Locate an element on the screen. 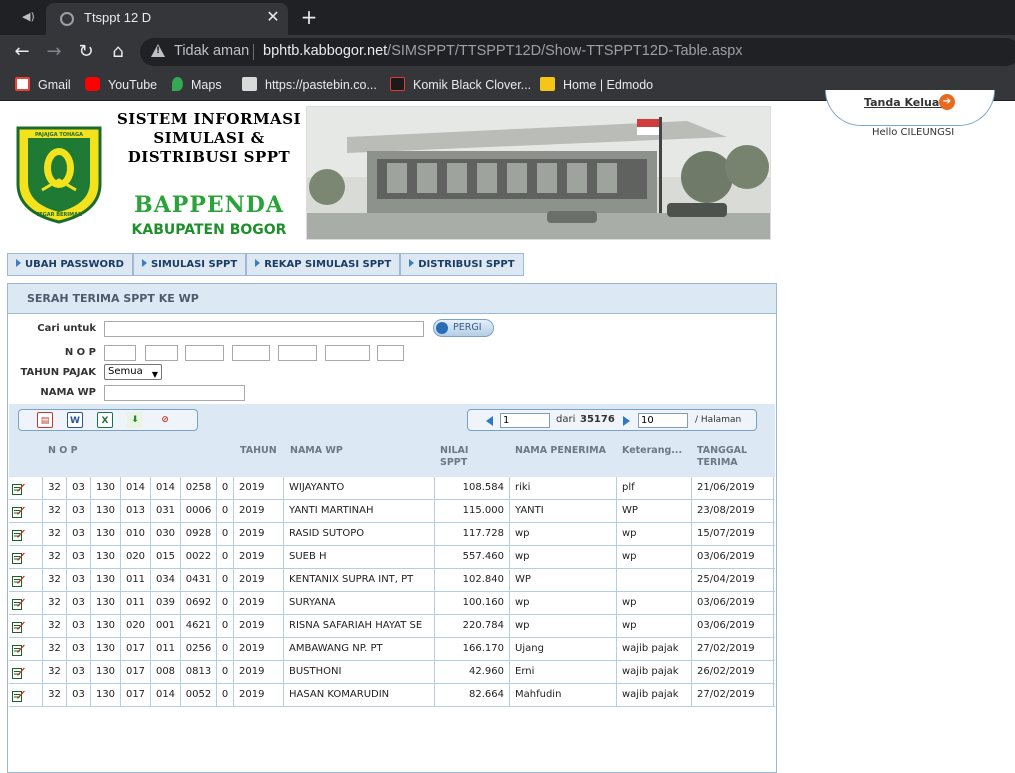 This screenshot has height=773, width=1015. download-icon: ⬇ is located at coordinates (135, 420).